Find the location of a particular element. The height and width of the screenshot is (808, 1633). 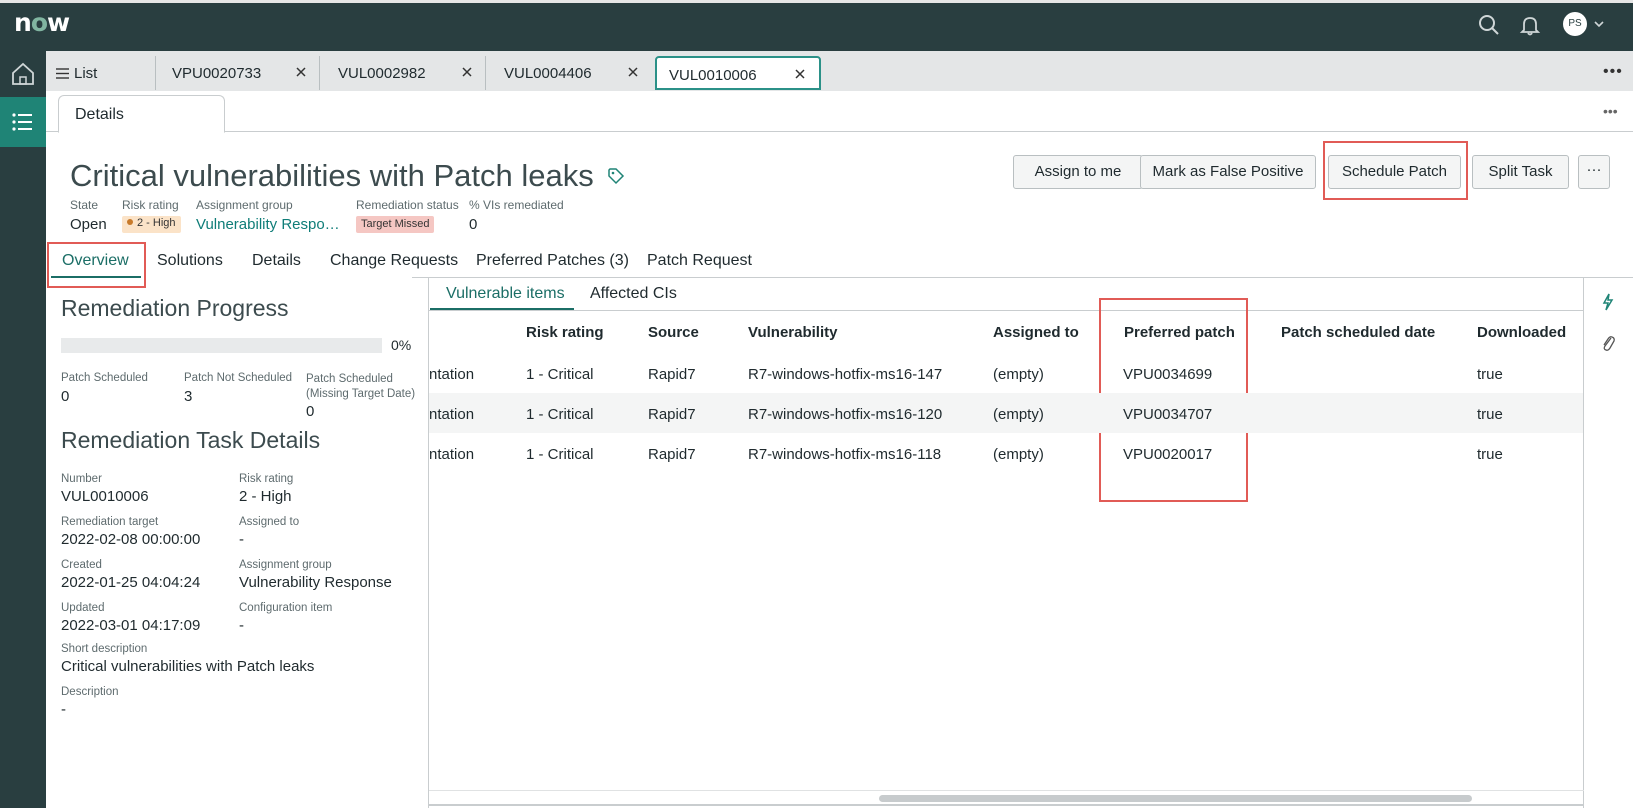

inner-tab-divider is located at coordinates (1006, 310).